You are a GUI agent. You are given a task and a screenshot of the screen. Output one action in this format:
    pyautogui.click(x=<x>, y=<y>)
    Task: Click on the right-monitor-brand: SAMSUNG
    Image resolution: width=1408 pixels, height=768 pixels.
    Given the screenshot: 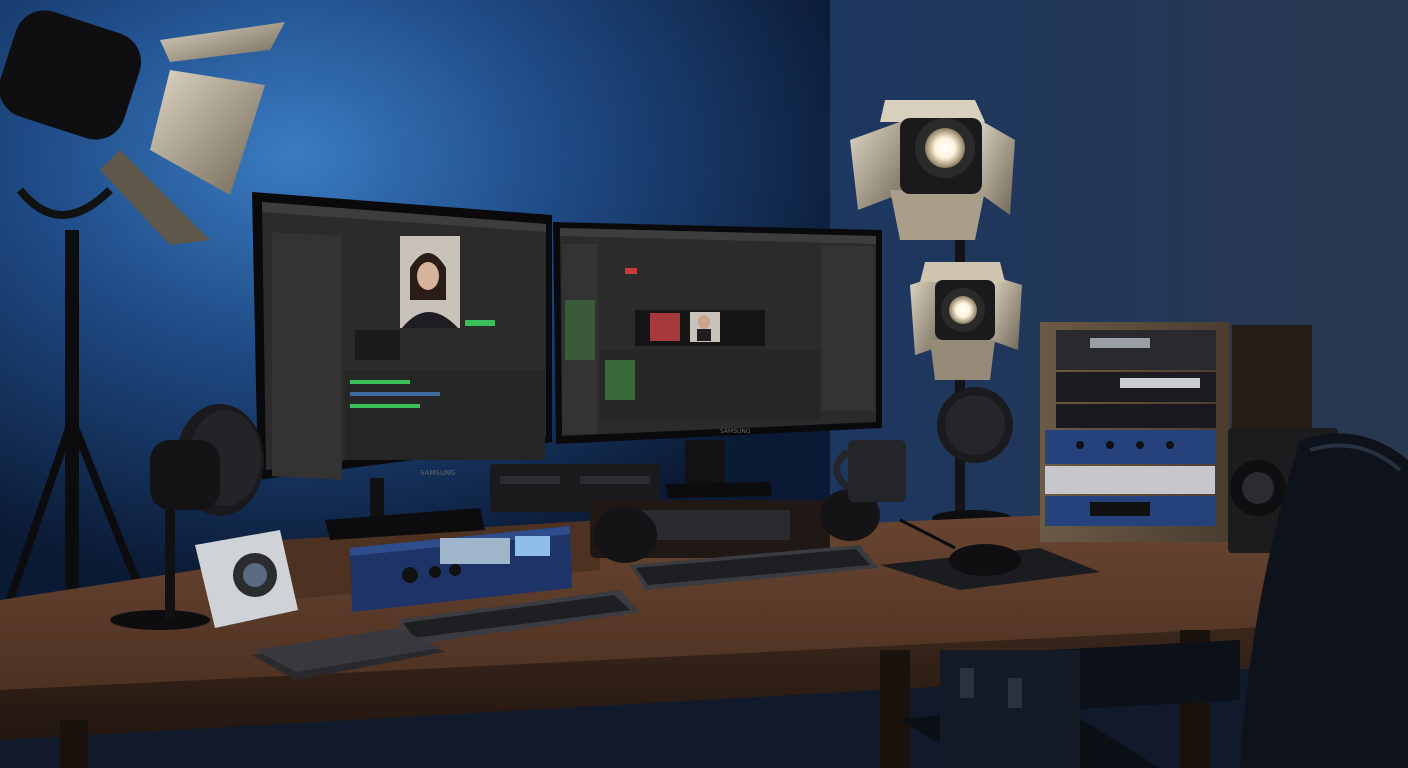 What is the action you would take?
    pyautogui.click(x=735, y=431)
    